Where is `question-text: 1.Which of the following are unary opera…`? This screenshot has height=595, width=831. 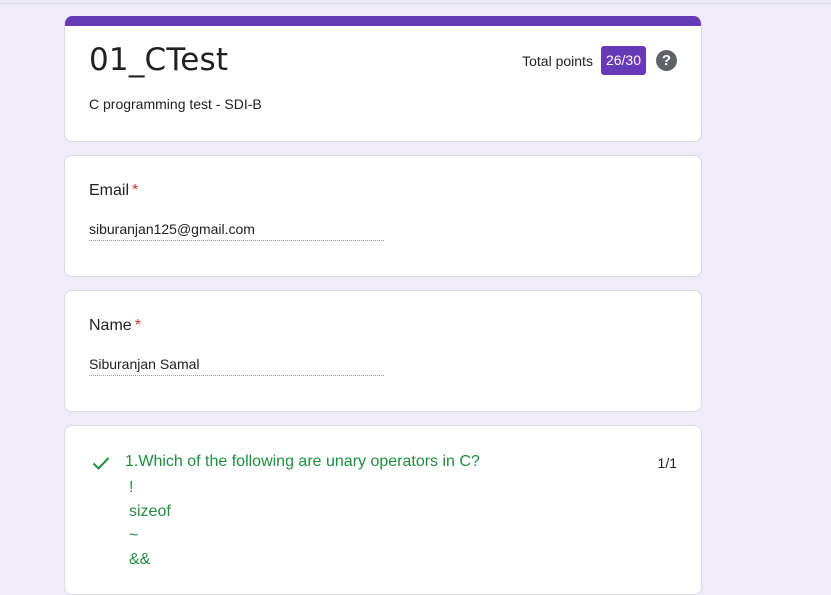 question-text: 1.Which of the following are unary opera… is located at coordinates (302, 461).